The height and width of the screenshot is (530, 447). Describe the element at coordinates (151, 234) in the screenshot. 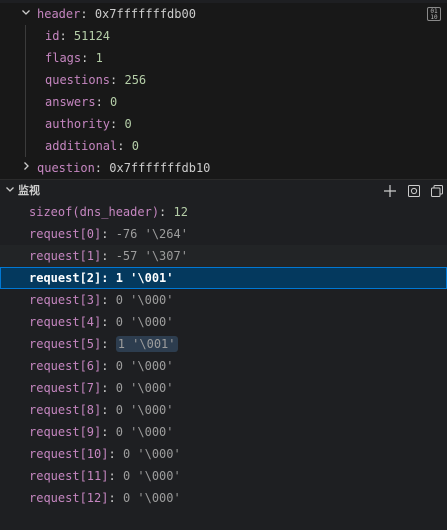

I see `watch-value: -76 '\264'` at that location.